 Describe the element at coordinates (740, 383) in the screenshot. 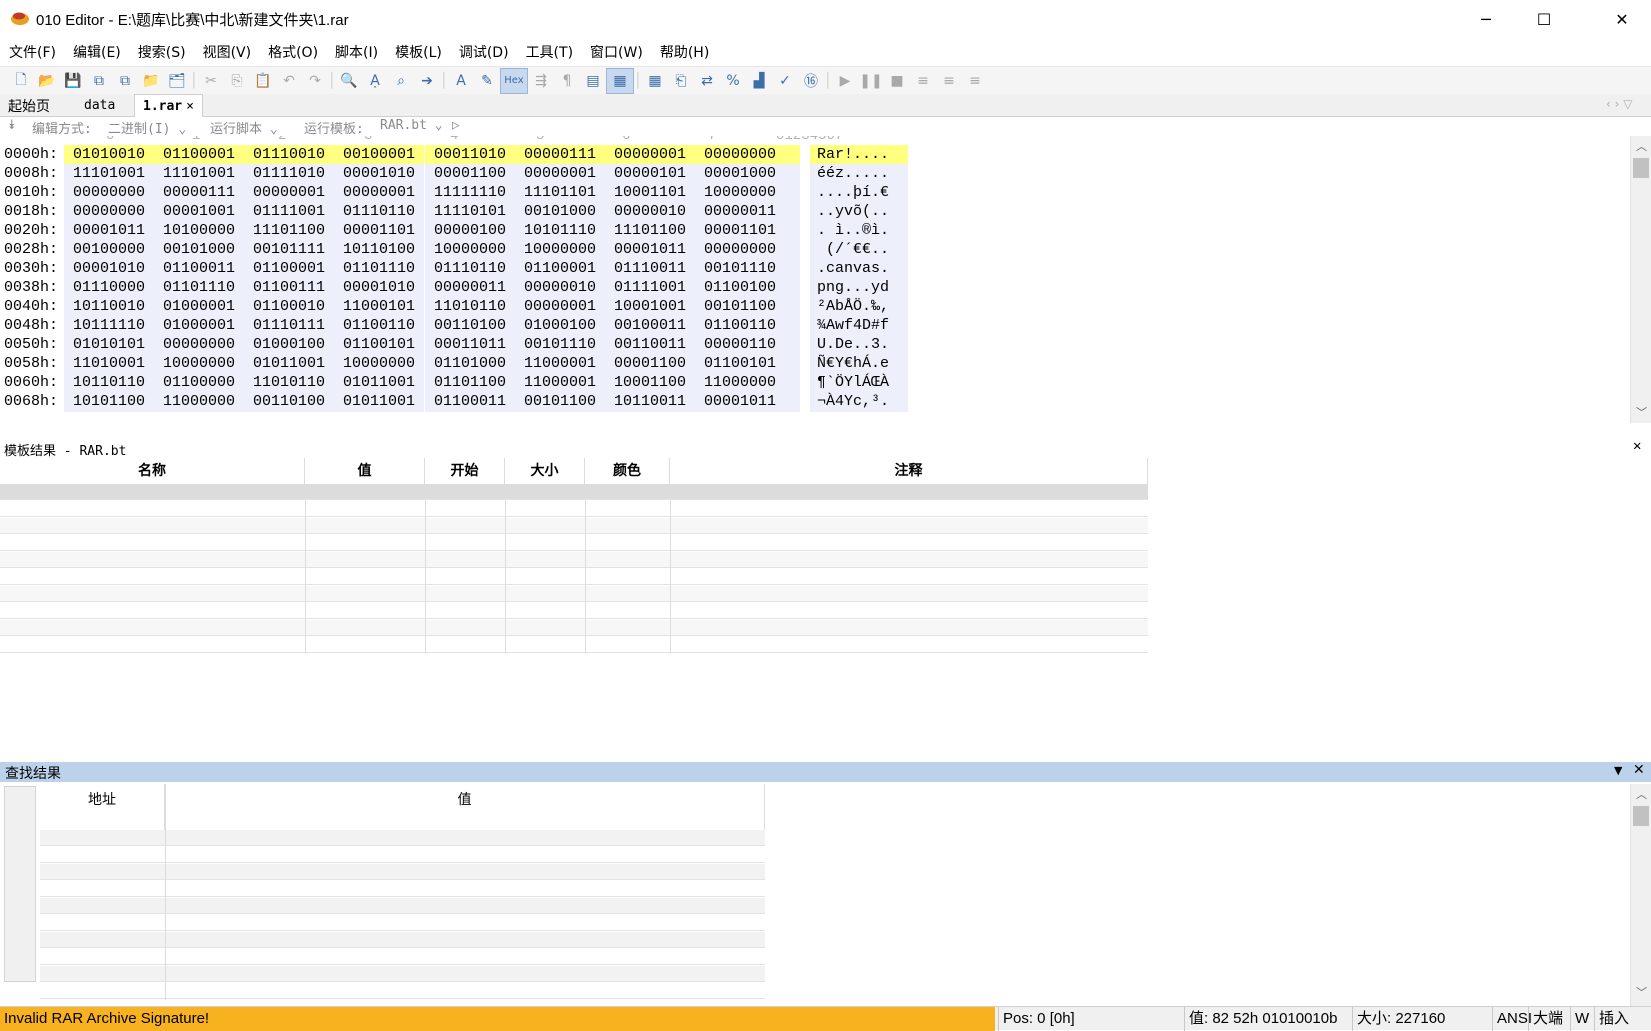

I see `byte-cell: 11000000` at that location.